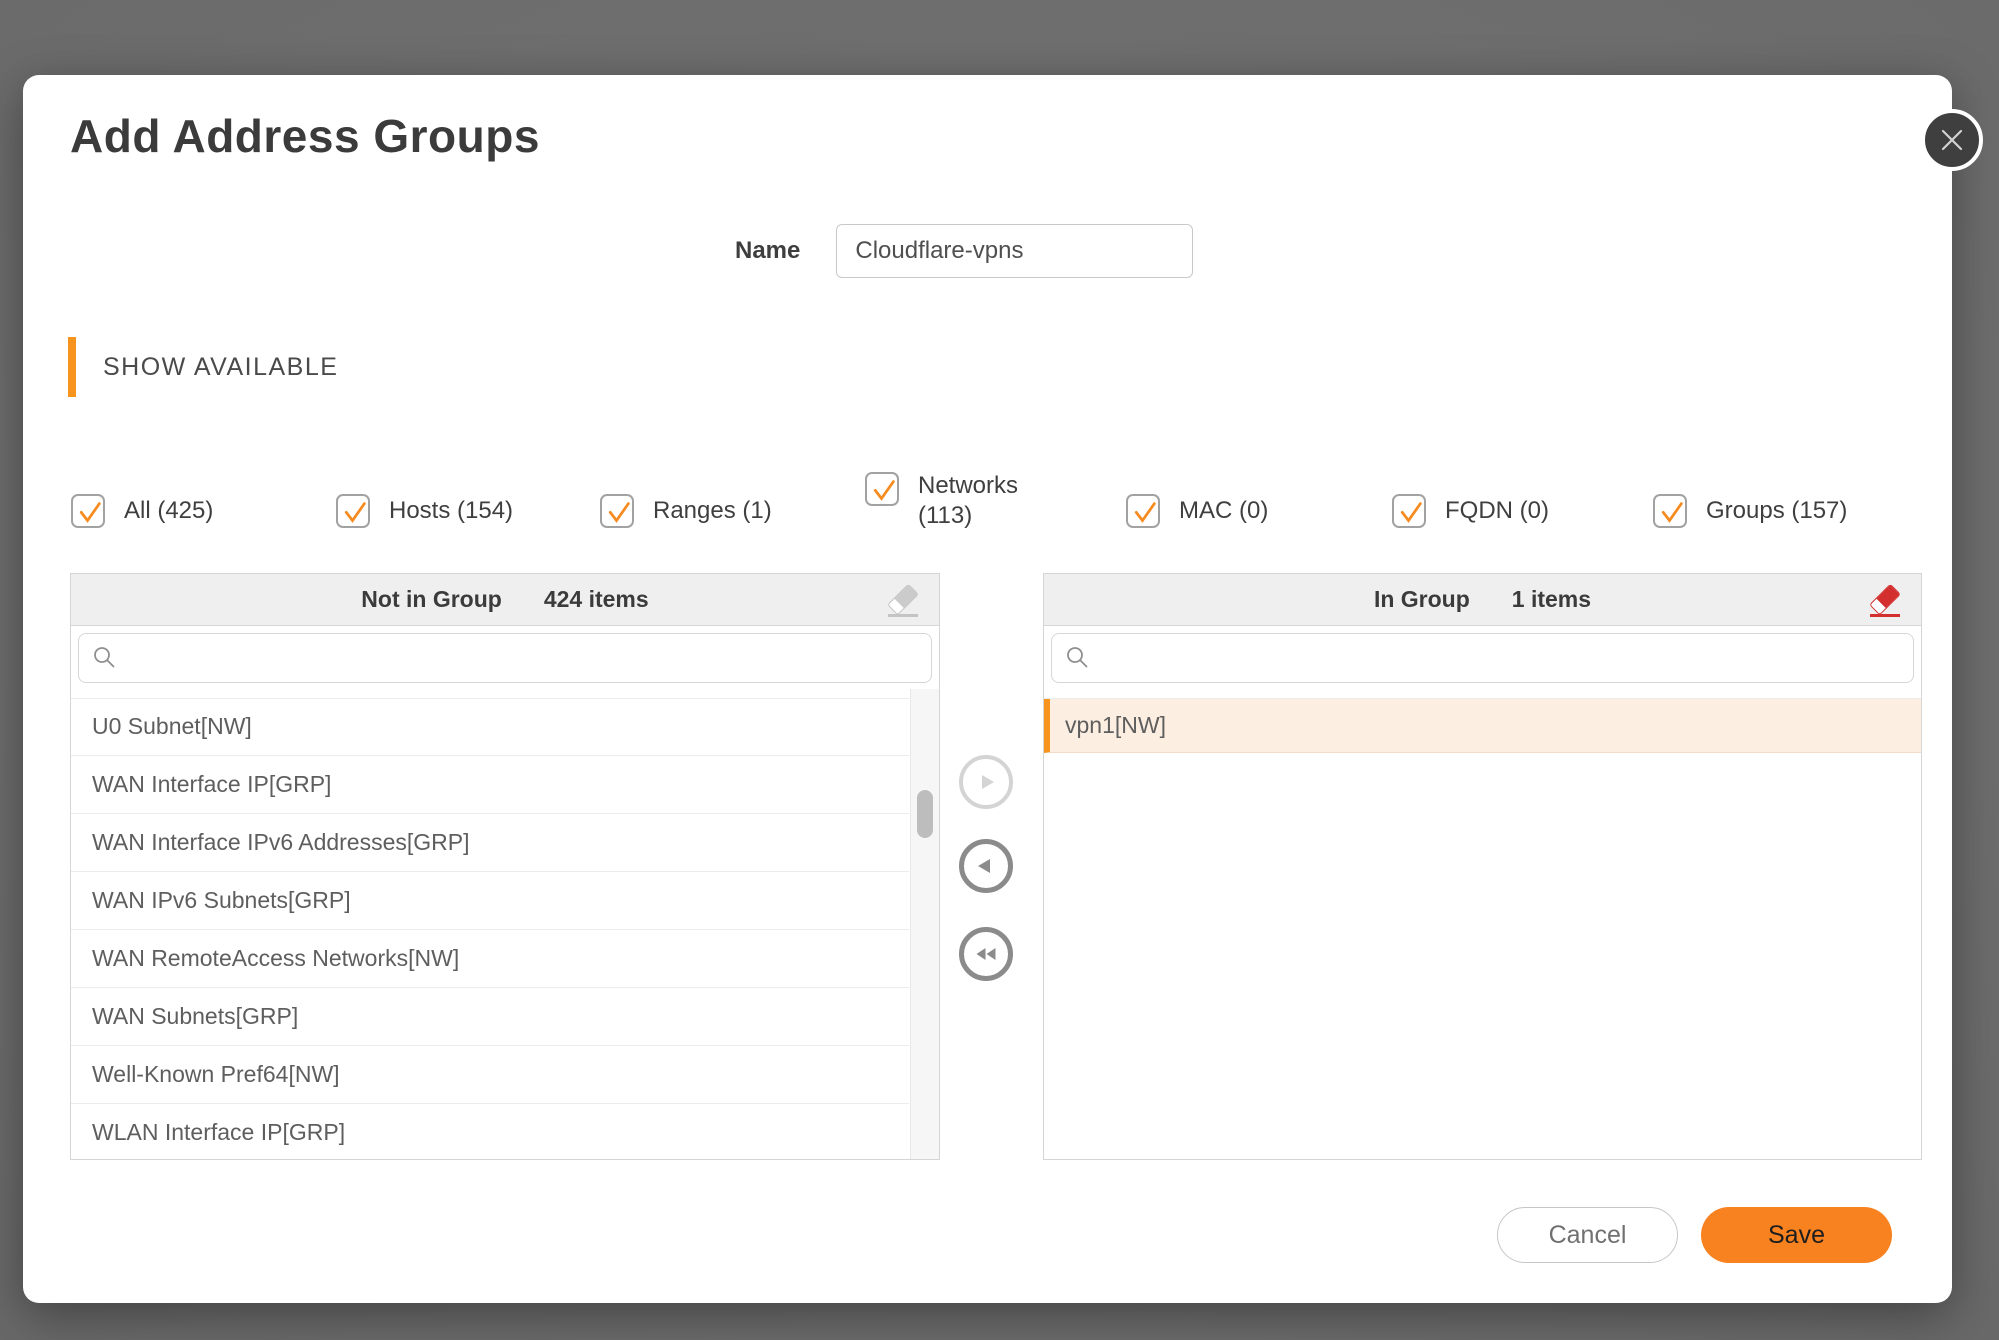 This screenshot has height=1340, width=1999. Describe the element at coordinates (72, 367) in the screenshot. I see `section-accent-bar` at that location.